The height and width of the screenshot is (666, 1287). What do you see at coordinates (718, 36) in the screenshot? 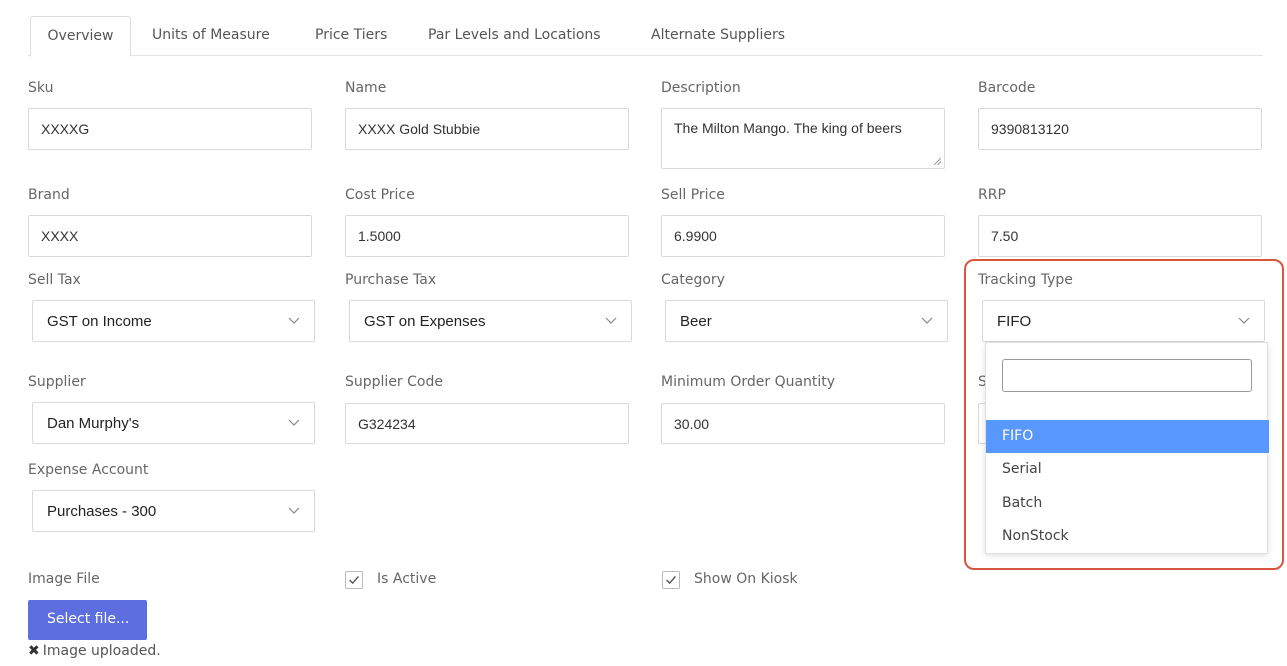
I see `tab-alternate-suppliers: Alternate Suppliers` at bounding box center [718, 36].